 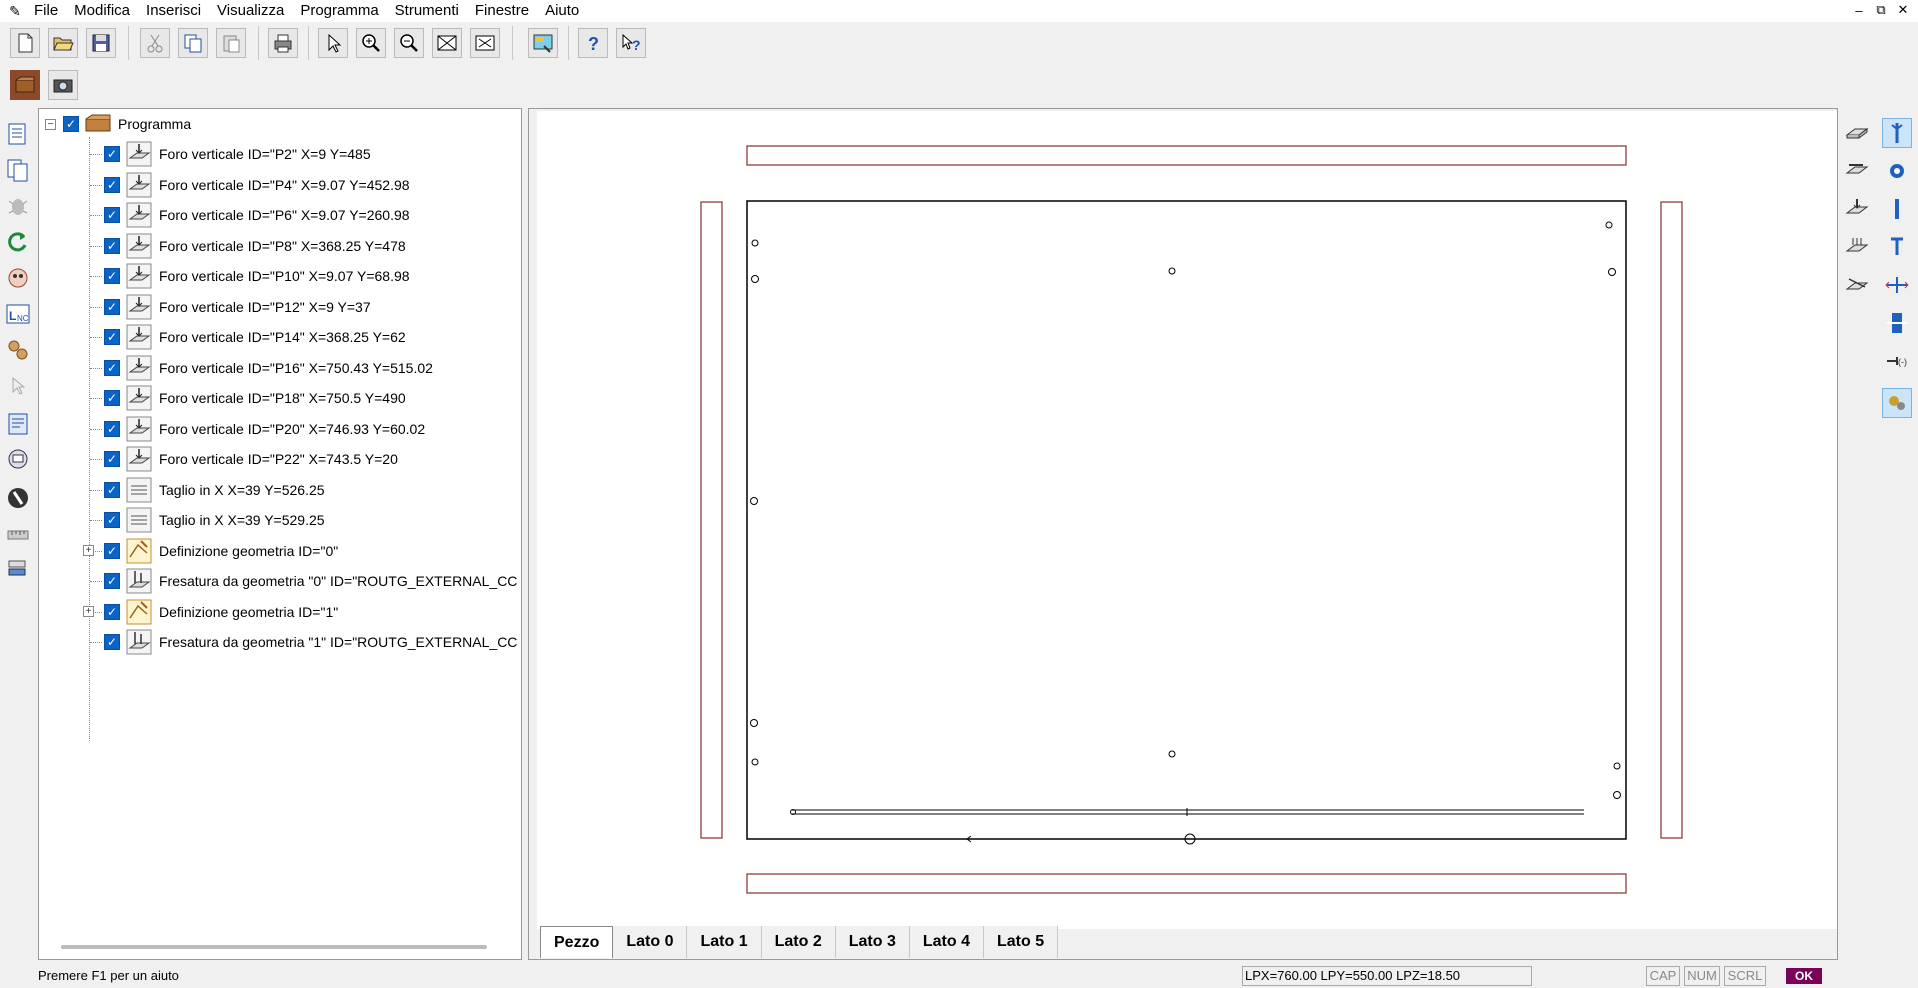 What do you see at coordinates (427, 11) in the screenshot?
I see `menu-strumenti: Strumenti` at bounding box center [427, 11].